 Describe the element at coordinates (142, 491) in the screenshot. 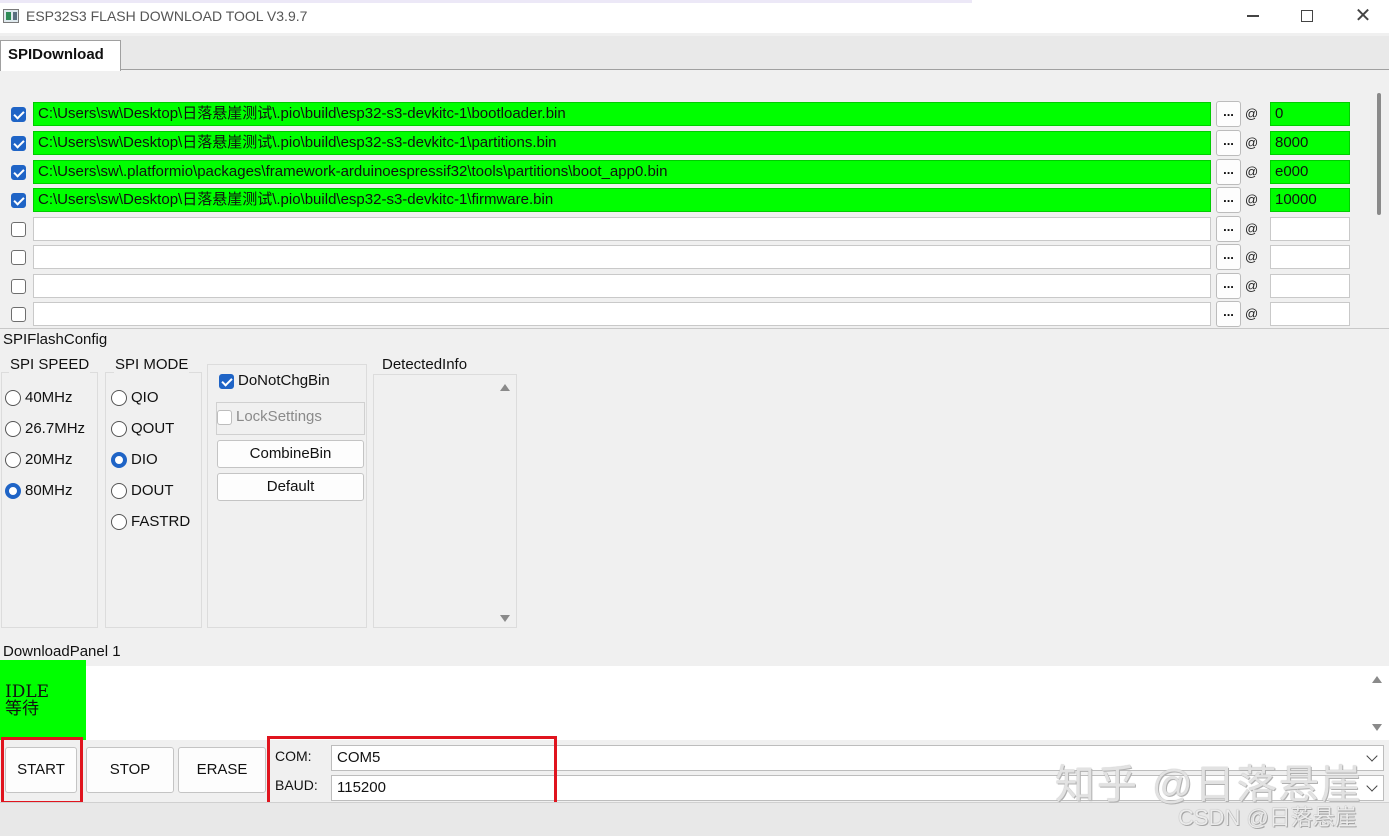

I see `mode-radio-dout: DOUT` at that location.